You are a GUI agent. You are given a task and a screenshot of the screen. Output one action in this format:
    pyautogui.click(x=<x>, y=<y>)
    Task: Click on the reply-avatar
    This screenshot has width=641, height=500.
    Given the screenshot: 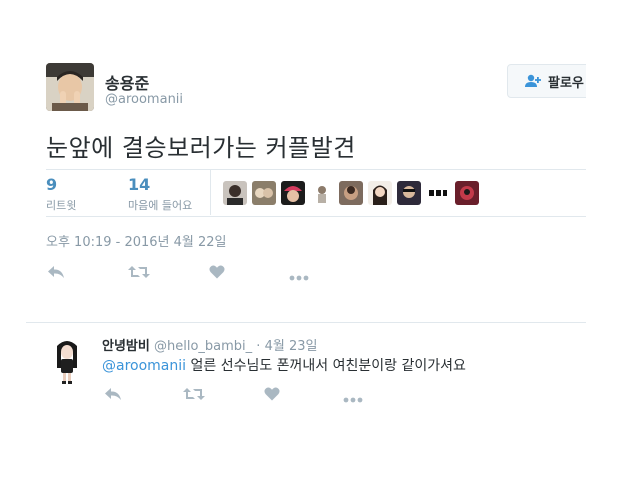 What is the action you would take?
    pyautogui.click(x=67, y=361)
    